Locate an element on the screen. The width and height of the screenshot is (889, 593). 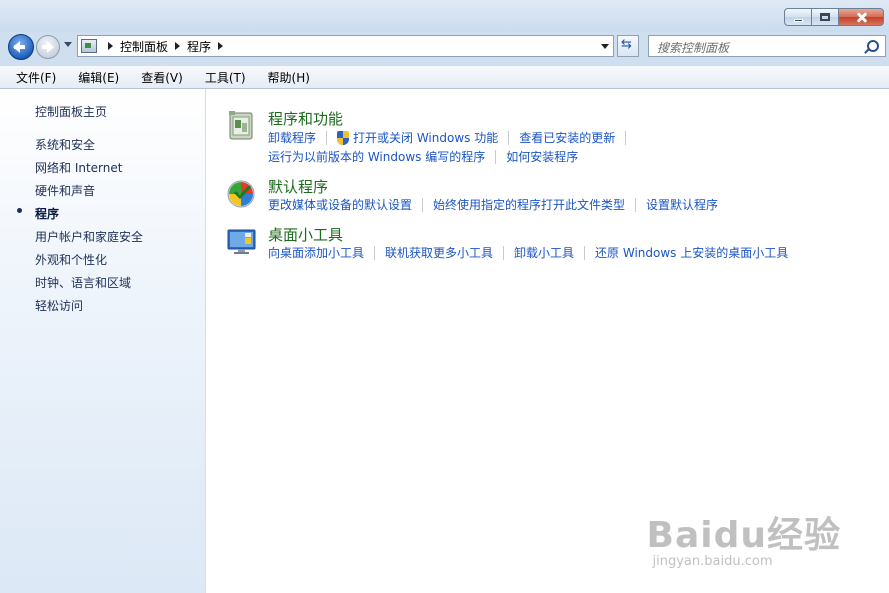
media-defaults-link: 更改媒体或设备的默认设置 is located at coordinates (340, 204).